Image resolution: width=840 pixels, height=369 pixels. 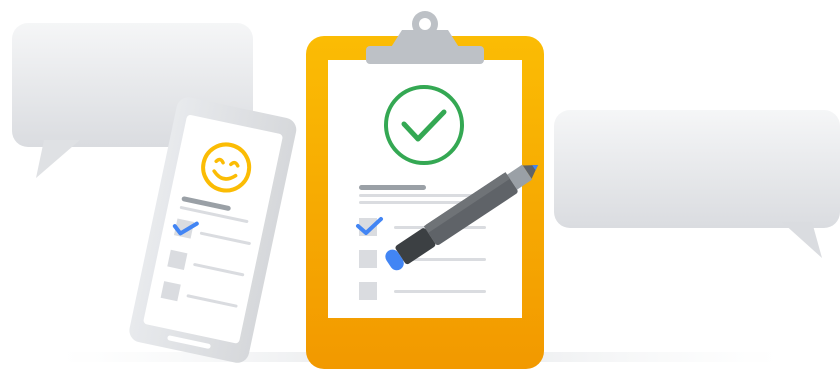 What do you see at coordinates (422, 195) in the screenshot?
I see `clipboard-subheading-line` at bounding box center [422, 195].